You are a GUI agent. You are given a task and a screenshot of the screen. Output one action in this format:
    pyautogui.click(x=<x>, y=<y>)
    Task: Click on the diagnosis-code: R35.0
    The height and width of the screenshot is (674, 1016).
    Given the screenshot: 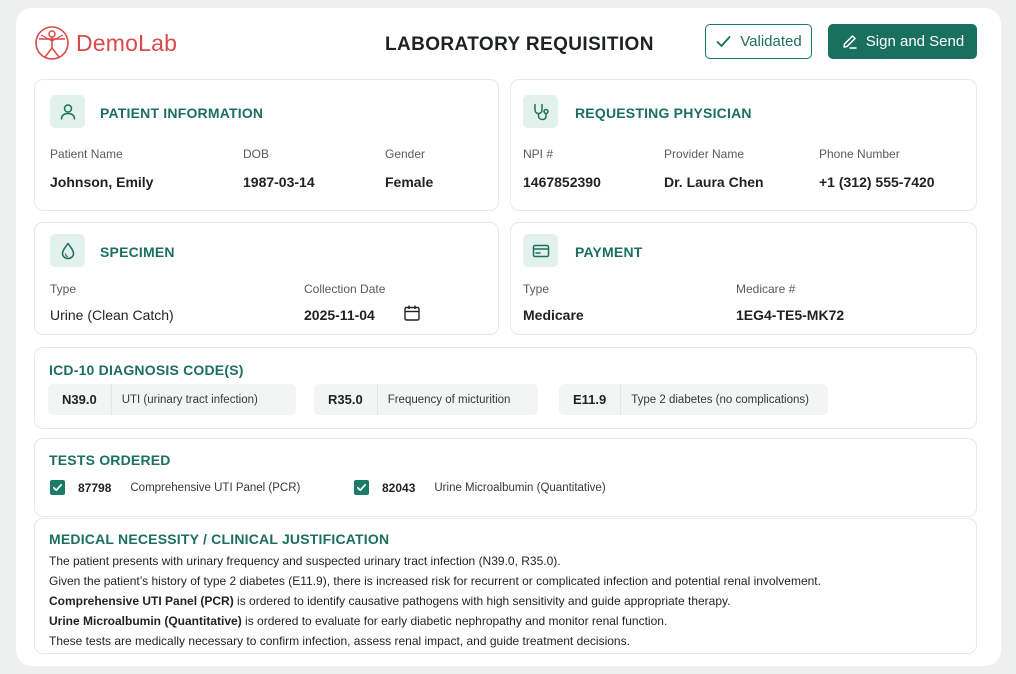 What is the action you would take?
    pyautogui.click(x=345, y=399)
    